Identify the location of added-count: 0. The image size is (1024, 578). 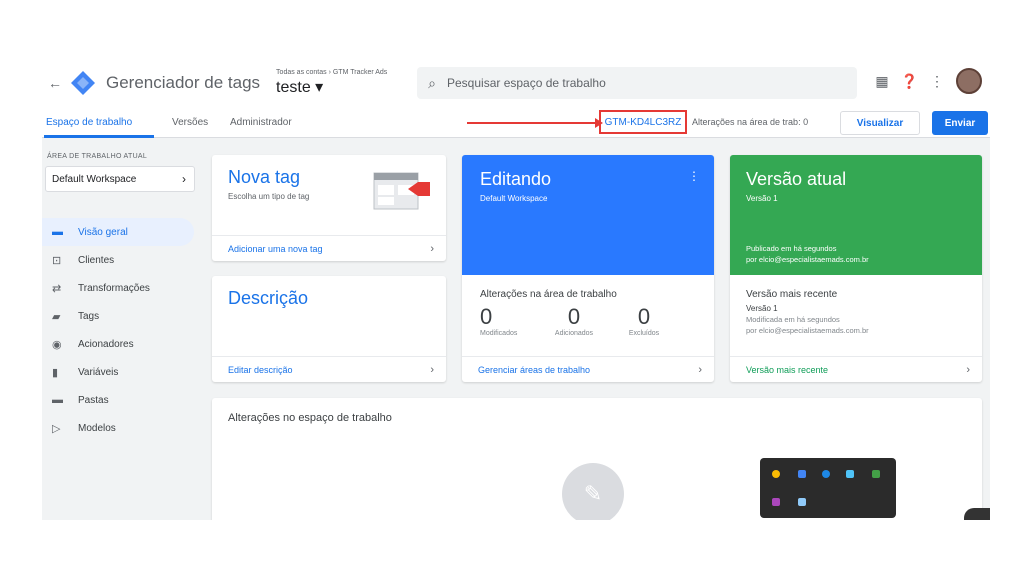
(574, 316).